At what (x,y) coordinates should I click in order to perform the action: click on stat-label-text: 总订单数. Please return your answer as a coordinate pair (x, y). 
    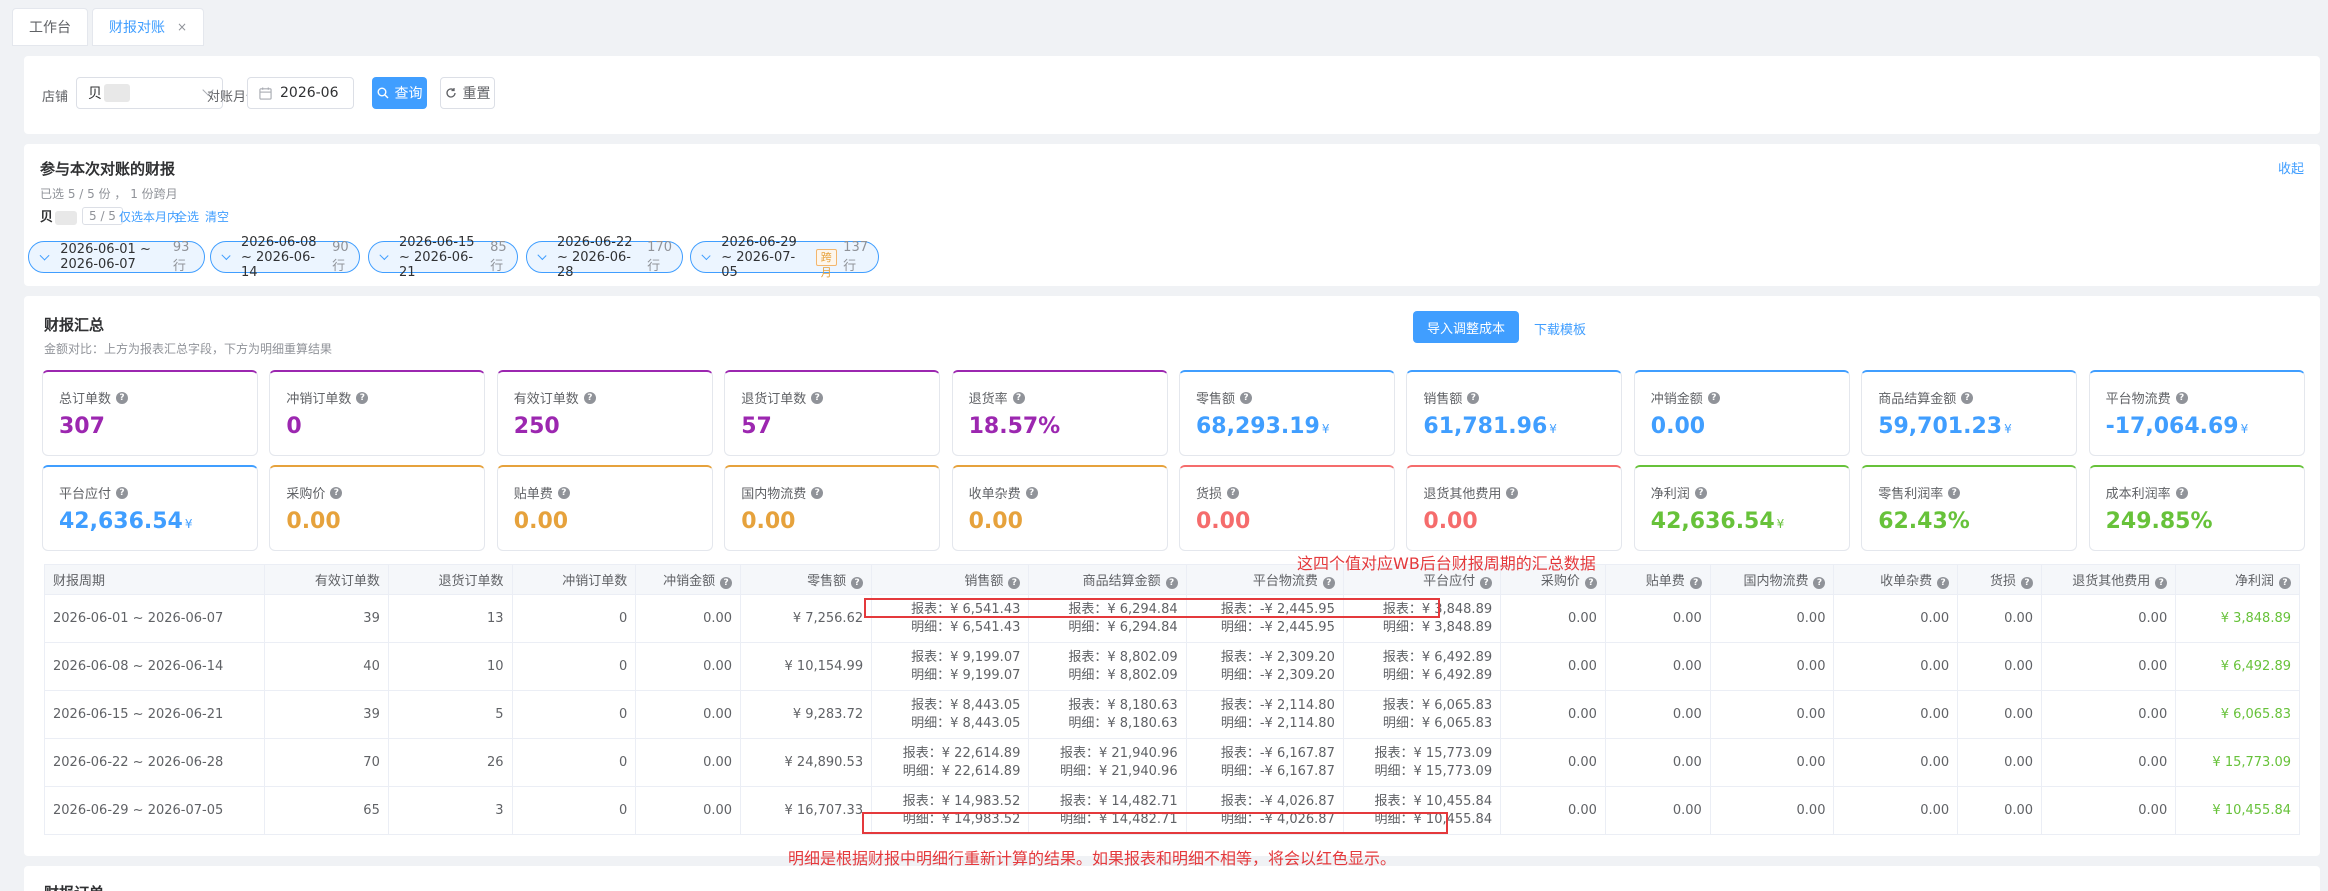
    Looking at the image, I should click on (85, 399).